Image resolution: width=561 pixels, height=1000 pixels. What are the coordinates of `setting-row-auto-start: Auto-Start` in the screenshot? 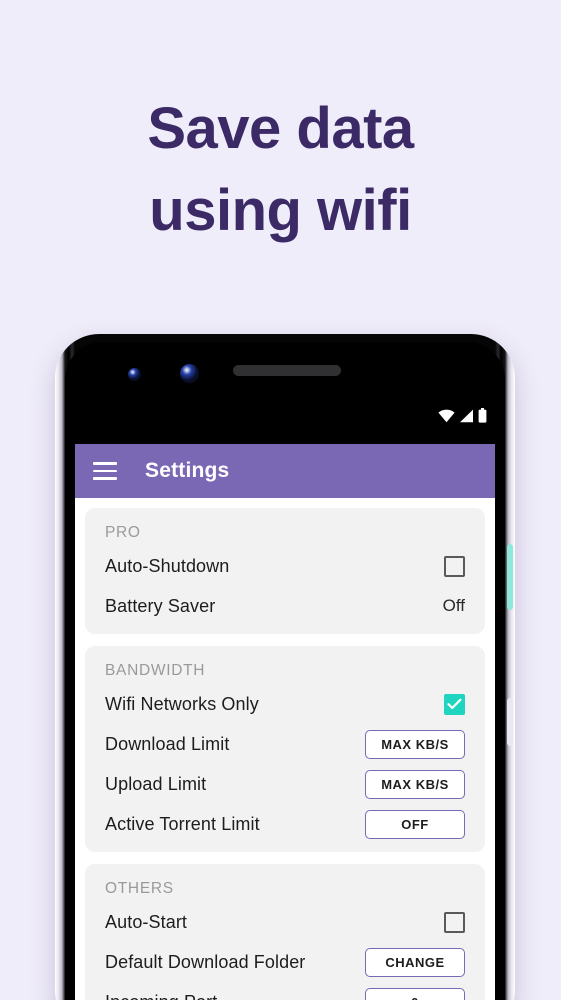 It's located at (285, 922).